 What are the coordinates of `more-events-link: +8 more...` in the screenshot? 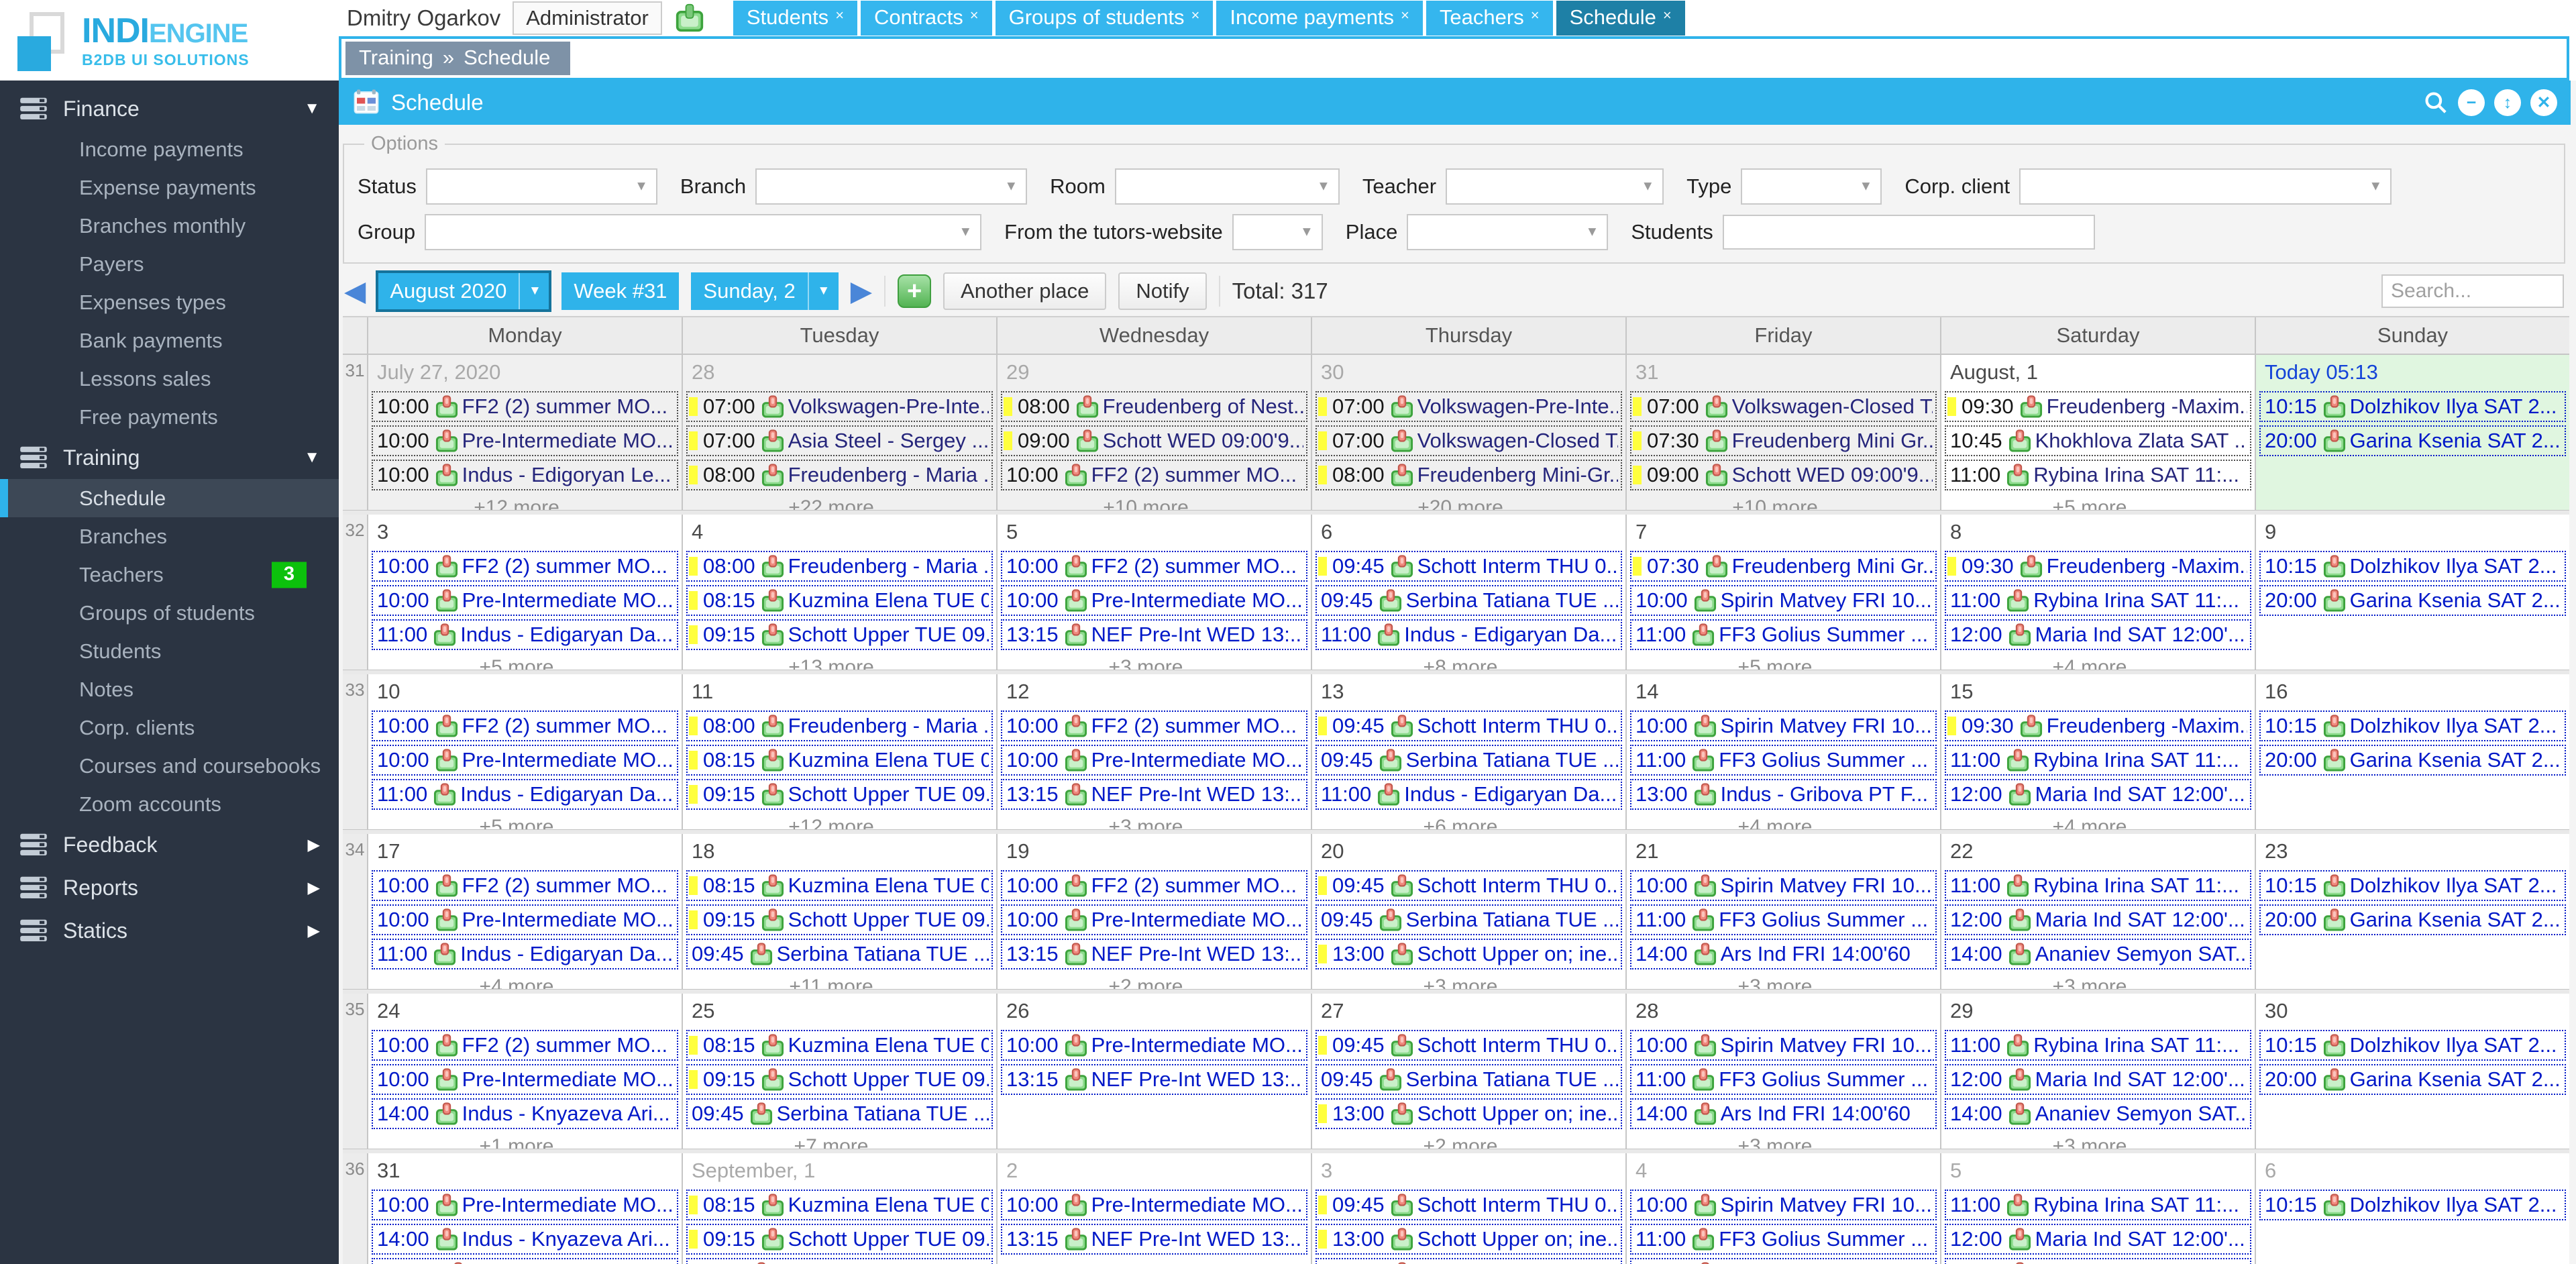 It's located at (1469, 661).